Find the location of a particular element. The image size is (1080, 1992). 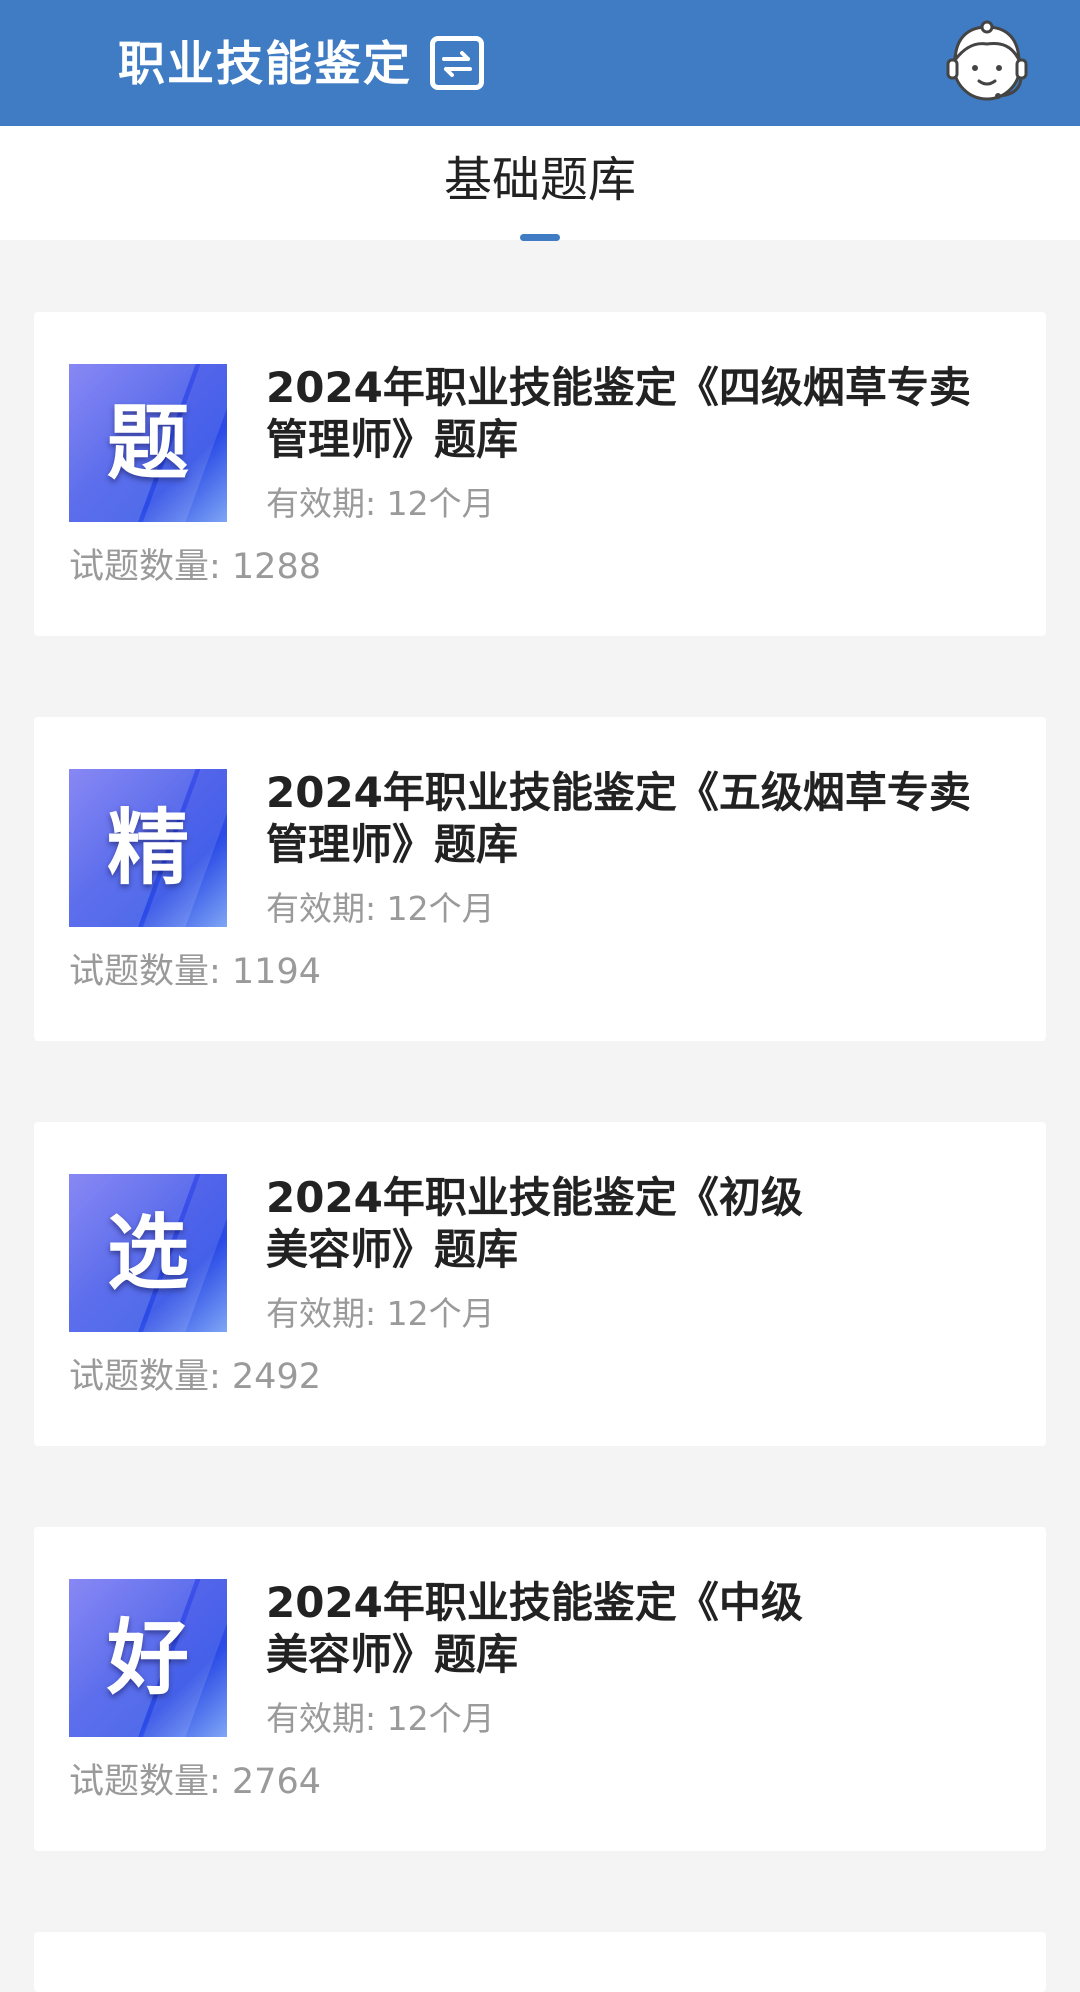

card-thumbnail: 精 is located at coordinates (148, 848).